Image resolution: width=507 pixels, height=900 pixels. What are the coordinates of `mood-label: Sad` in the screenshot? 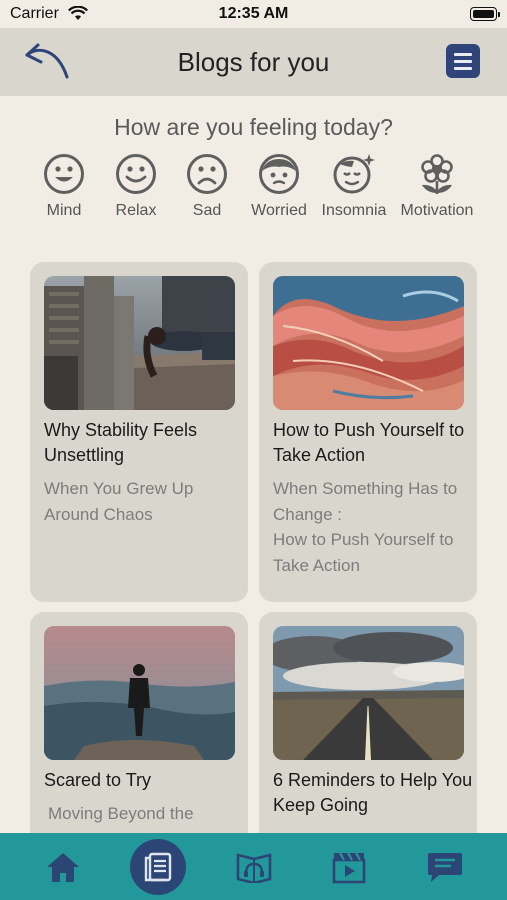 It's located at (207, 210).